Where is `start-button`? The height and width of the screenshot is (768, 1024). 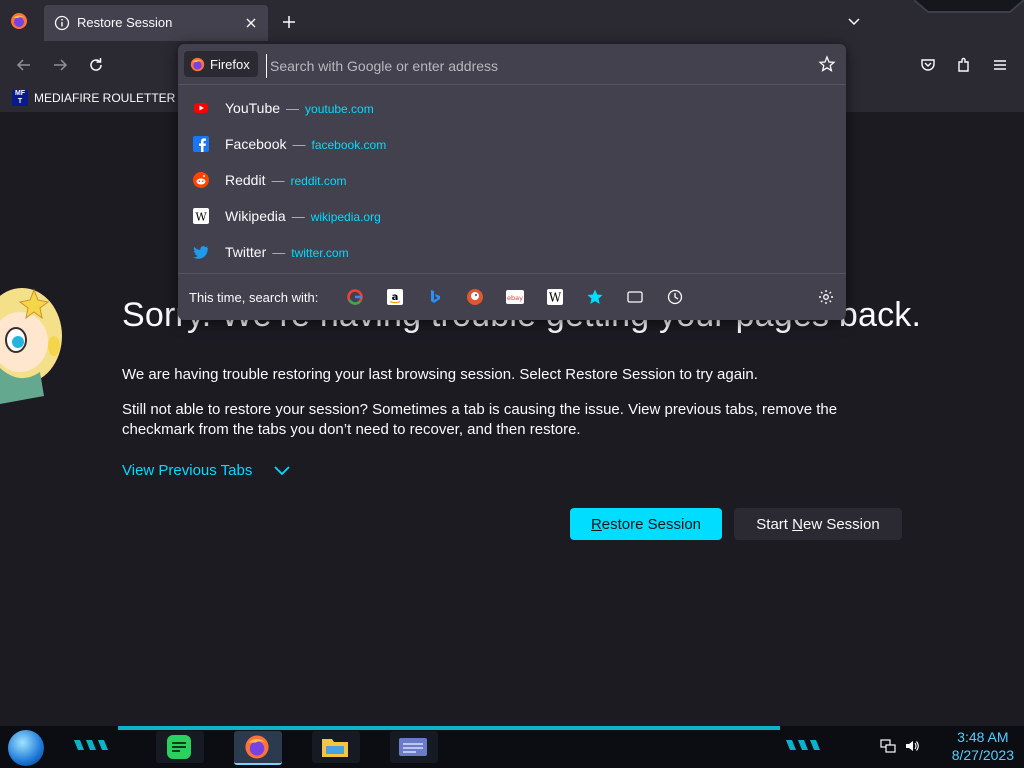 start-button is located at coordinates (26, 748).